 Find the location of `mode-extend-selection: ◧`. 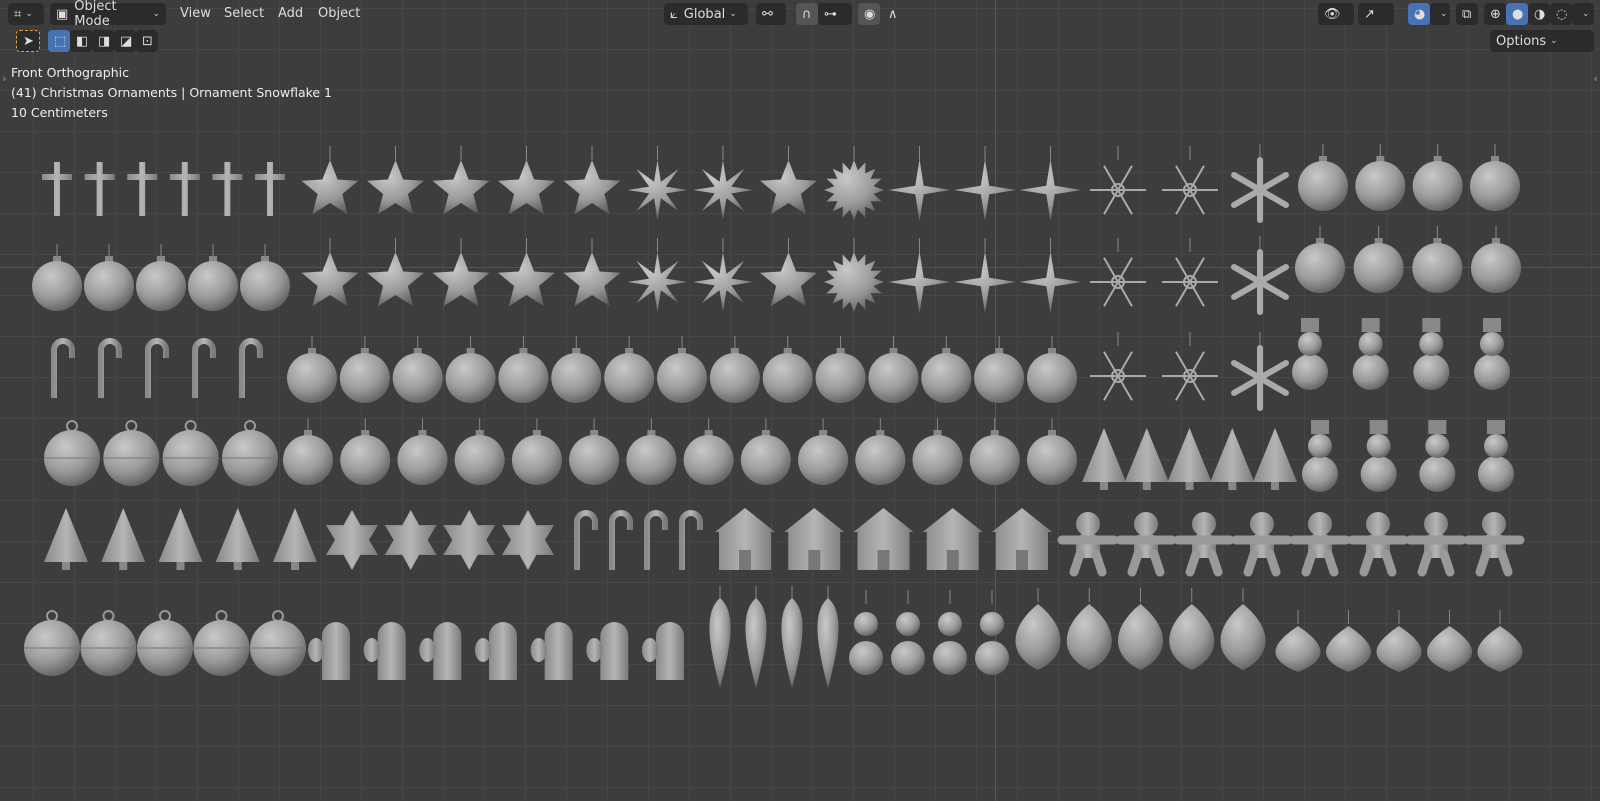

mode-extend-selection: ◧ is located at coordinates (81, 41).